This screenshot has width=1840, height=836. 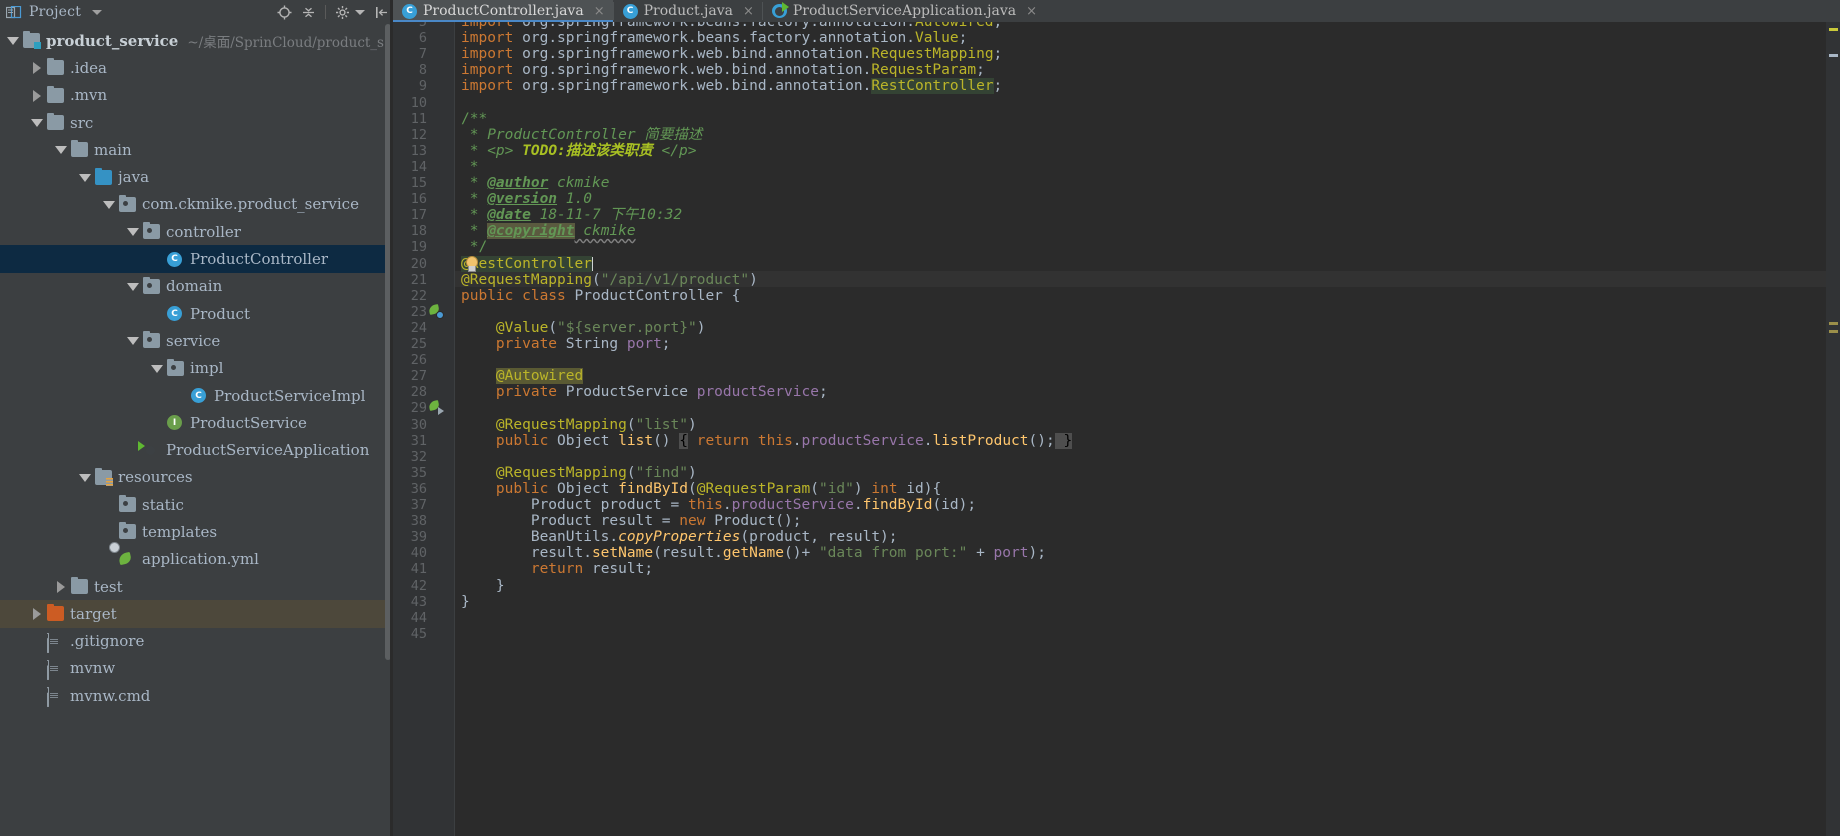 I want to click on tree-item: C ProductController, so click(x=196, y=259).